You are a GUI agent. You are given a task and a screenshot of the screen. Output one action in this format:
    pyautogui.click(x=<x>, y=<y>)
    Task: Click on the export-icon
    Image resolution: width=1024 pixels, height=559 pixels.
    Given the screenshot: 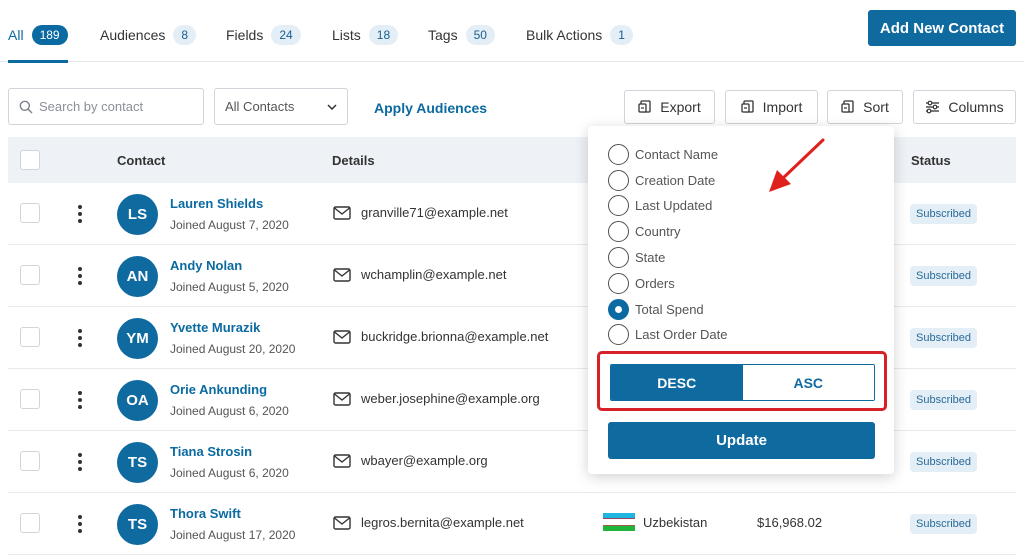 What is the action you would take?
    pyautogui.click(x=644, y=106)
    